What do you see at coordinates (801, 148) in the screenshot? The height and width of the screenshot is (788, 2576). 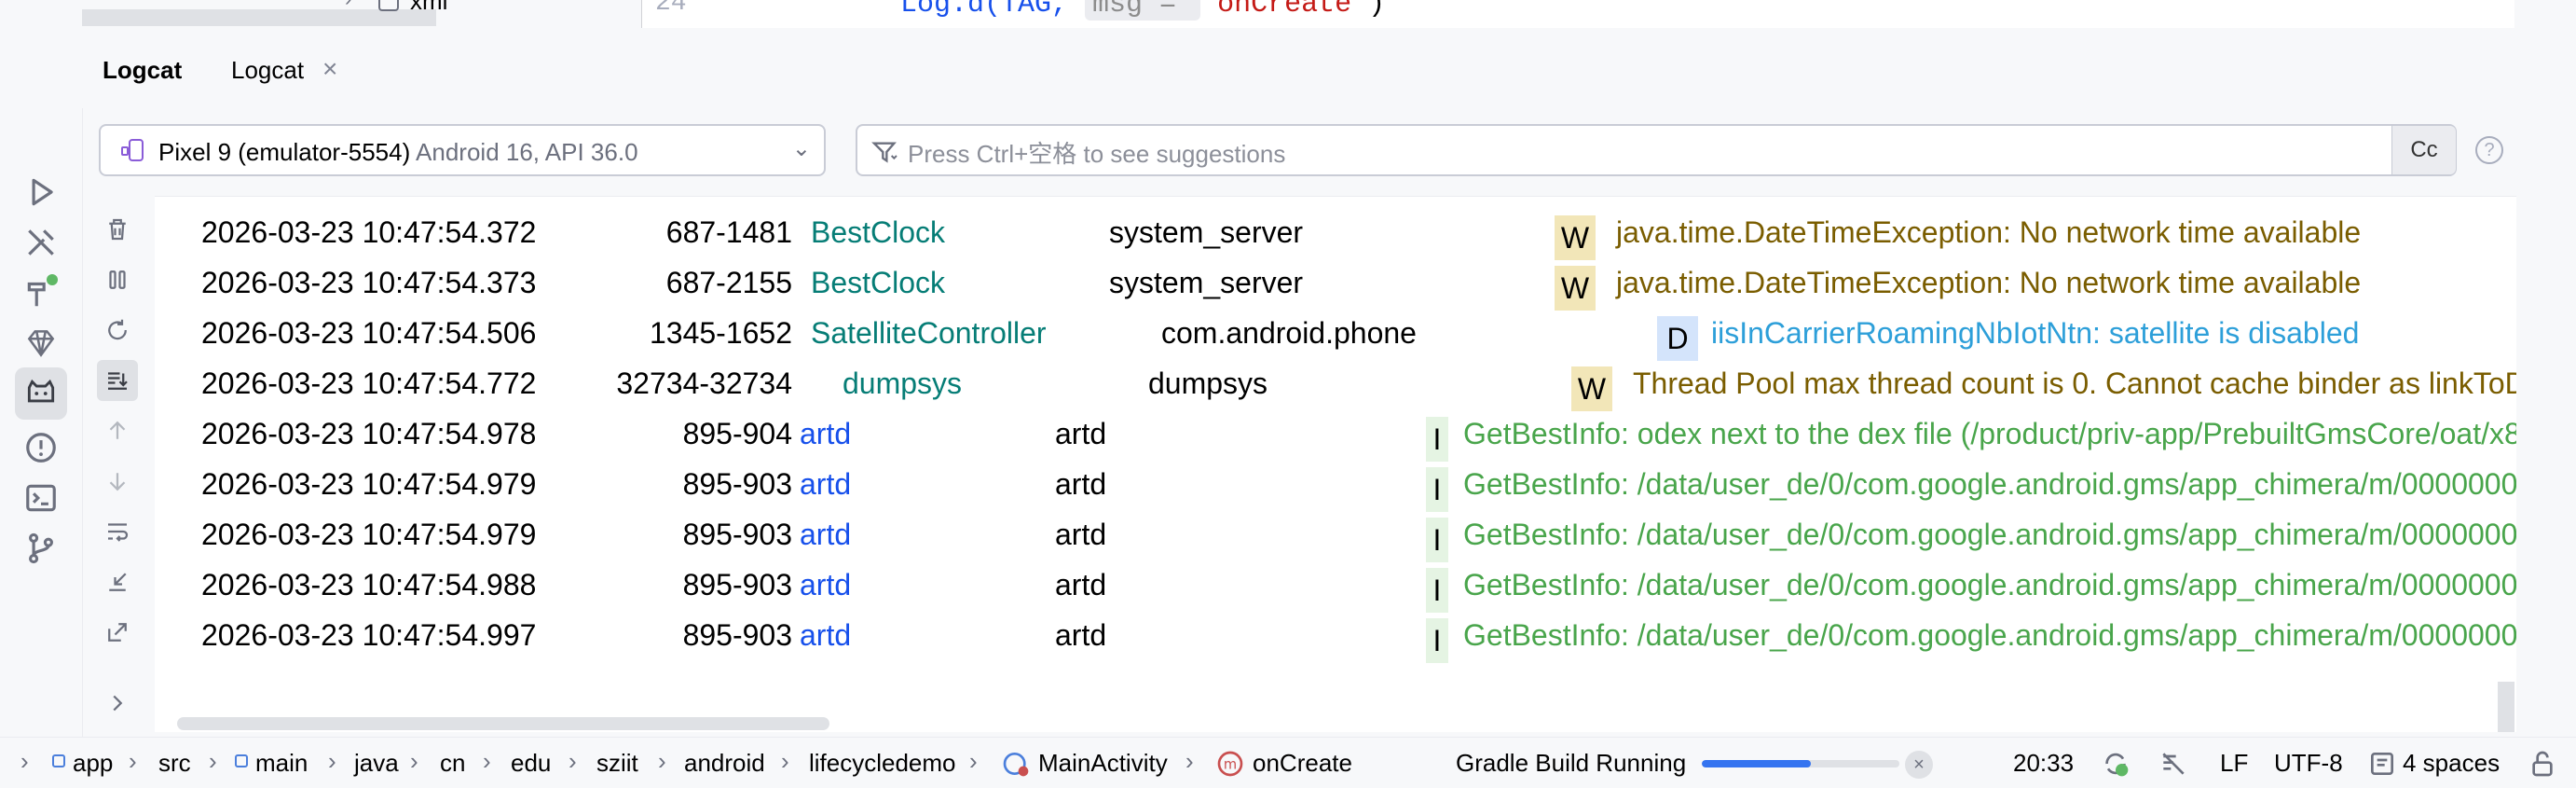 I see `chevron-down-icon: ⌄` at bounding box center [801, 148].